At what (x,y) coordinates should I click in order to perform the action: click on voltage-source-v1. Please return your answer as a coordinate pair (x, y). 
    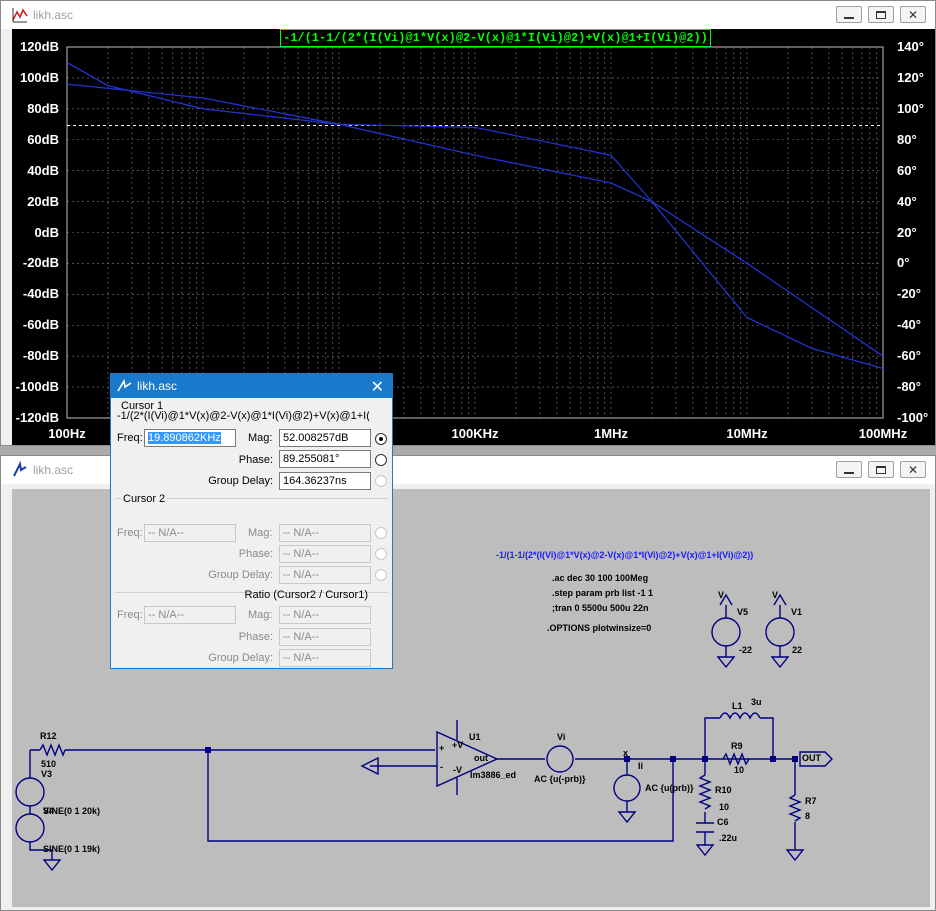
    Looking at the image, I should click on (780, 632).